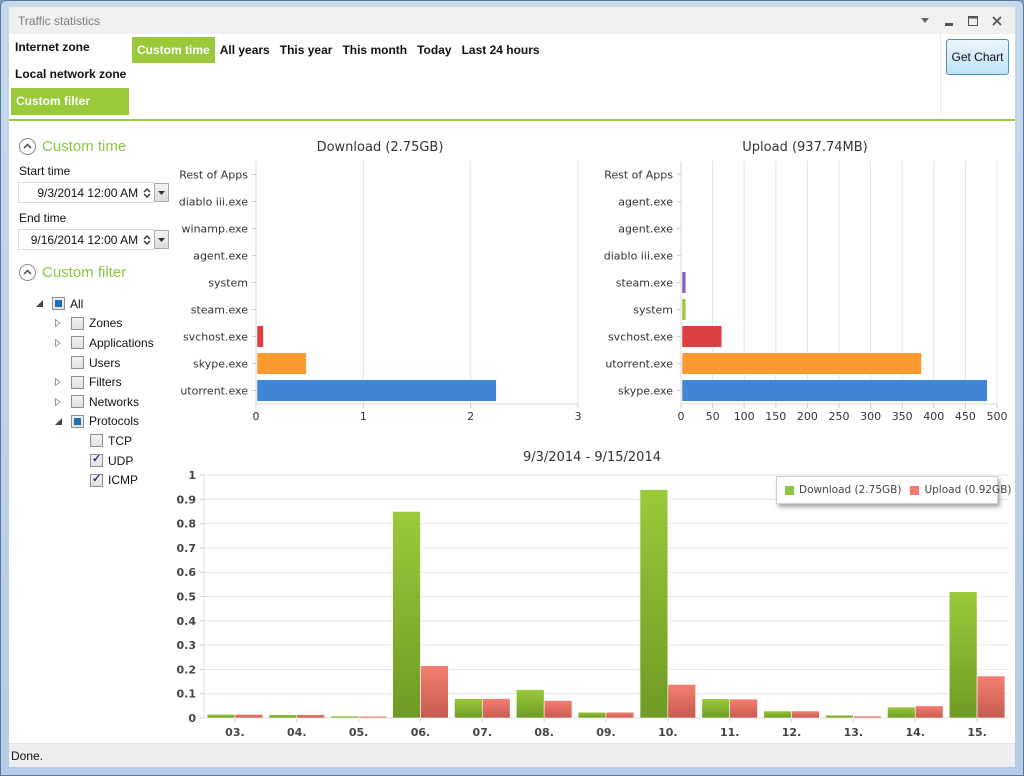 The height and width of the screenshot is (776, 1024). Describe the element at coordinates (578, 416) in the screenshot. I see `x-tick-label: 3` at that location.